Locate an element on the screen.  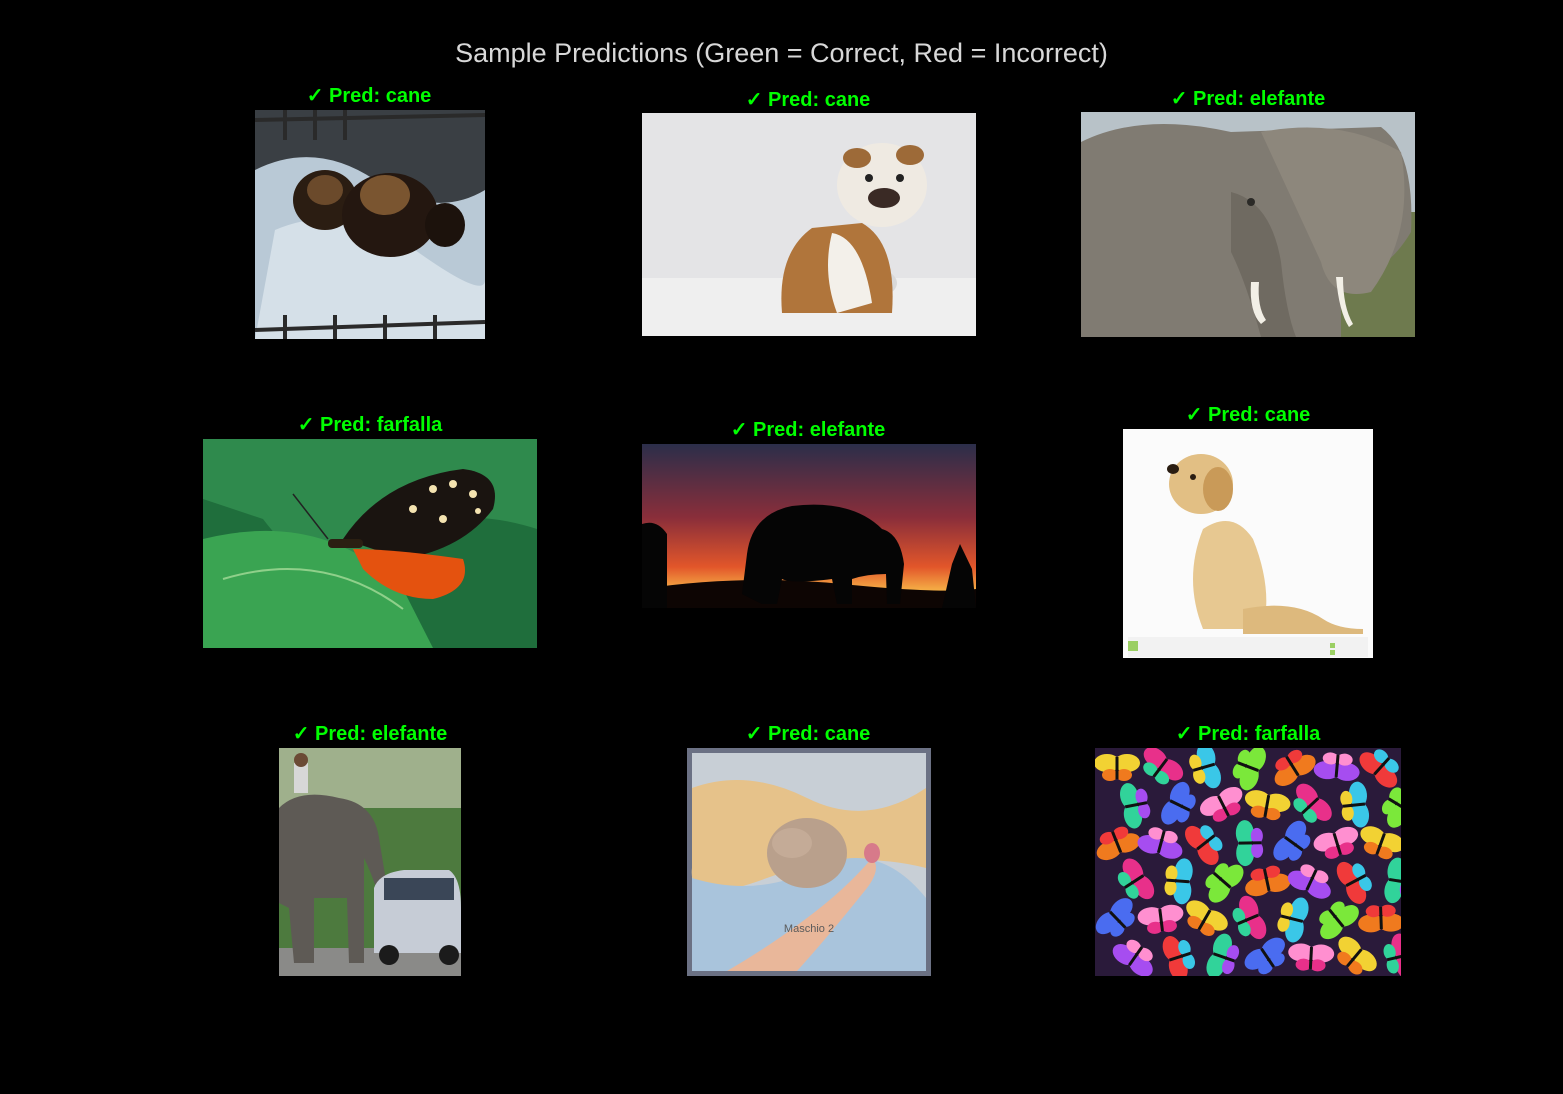
prediction-label-5: ✓ Pred: elefante is located at coordinates (808, 430).